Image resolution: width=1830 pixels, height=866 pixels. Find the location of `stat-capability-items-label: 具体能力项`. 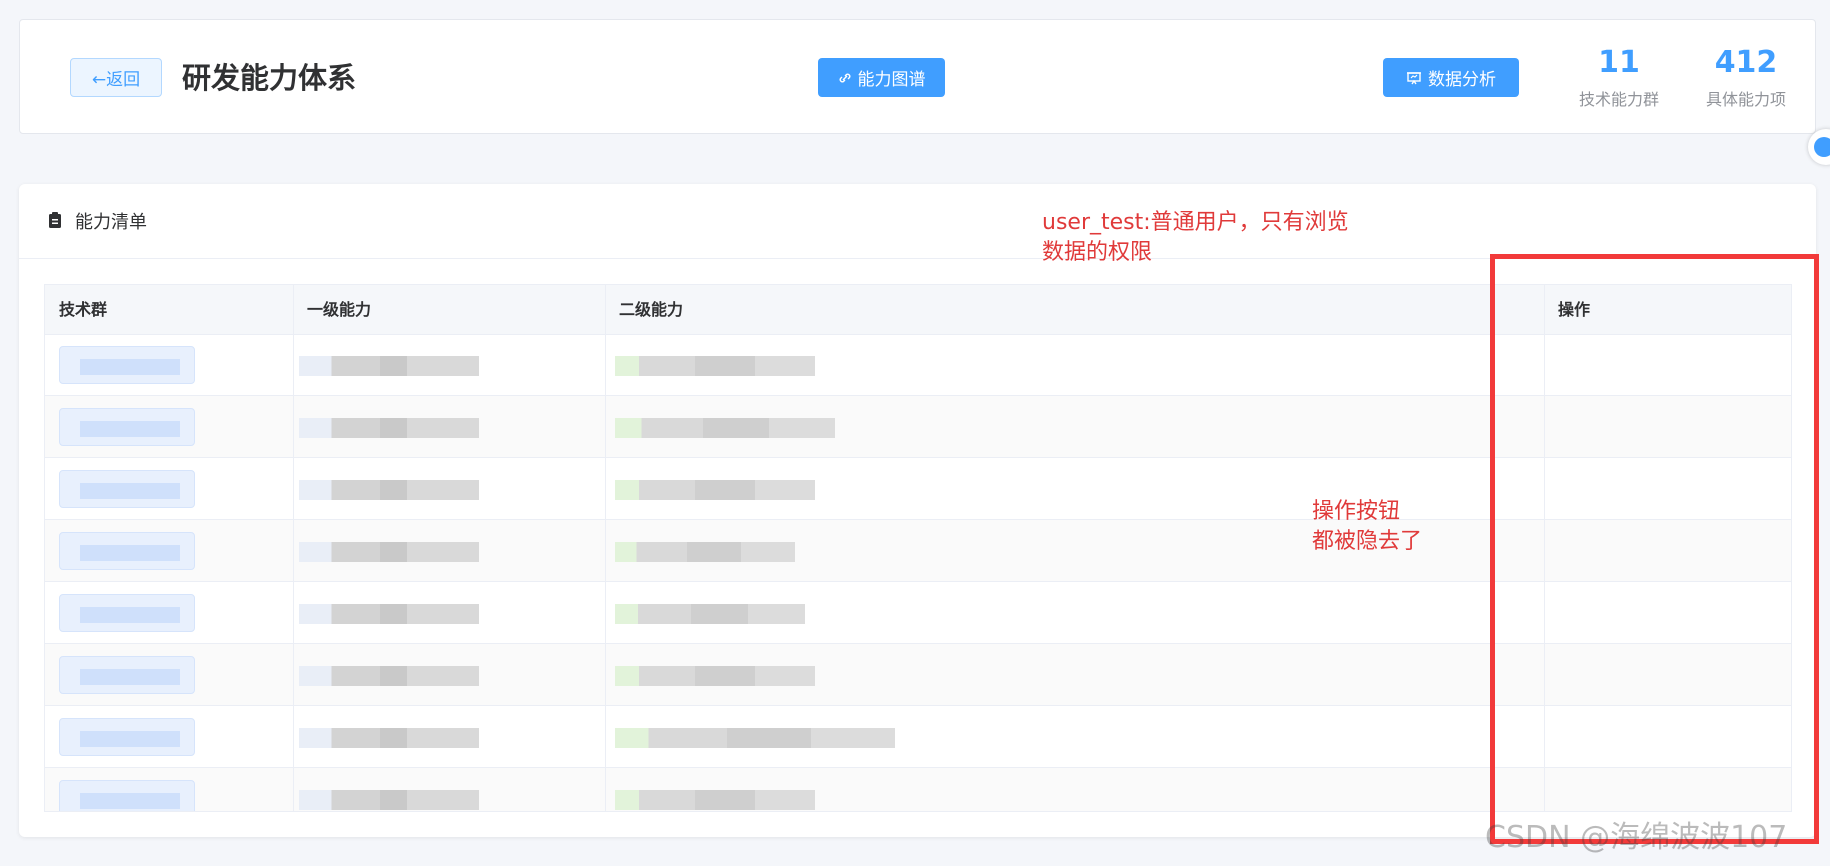

stat-capability-items-label: 具体能力项 is located at coordinates (1745, 99).